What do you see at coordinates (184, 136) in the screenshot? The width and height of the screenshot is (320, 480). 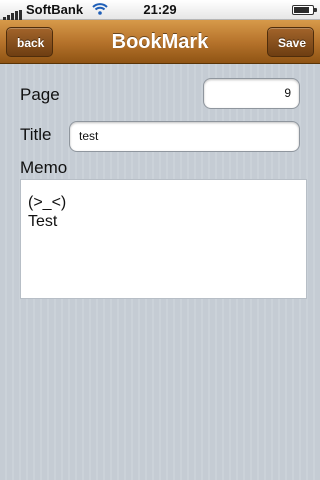 I see `title-input: test` at bounding box center [184, 136].